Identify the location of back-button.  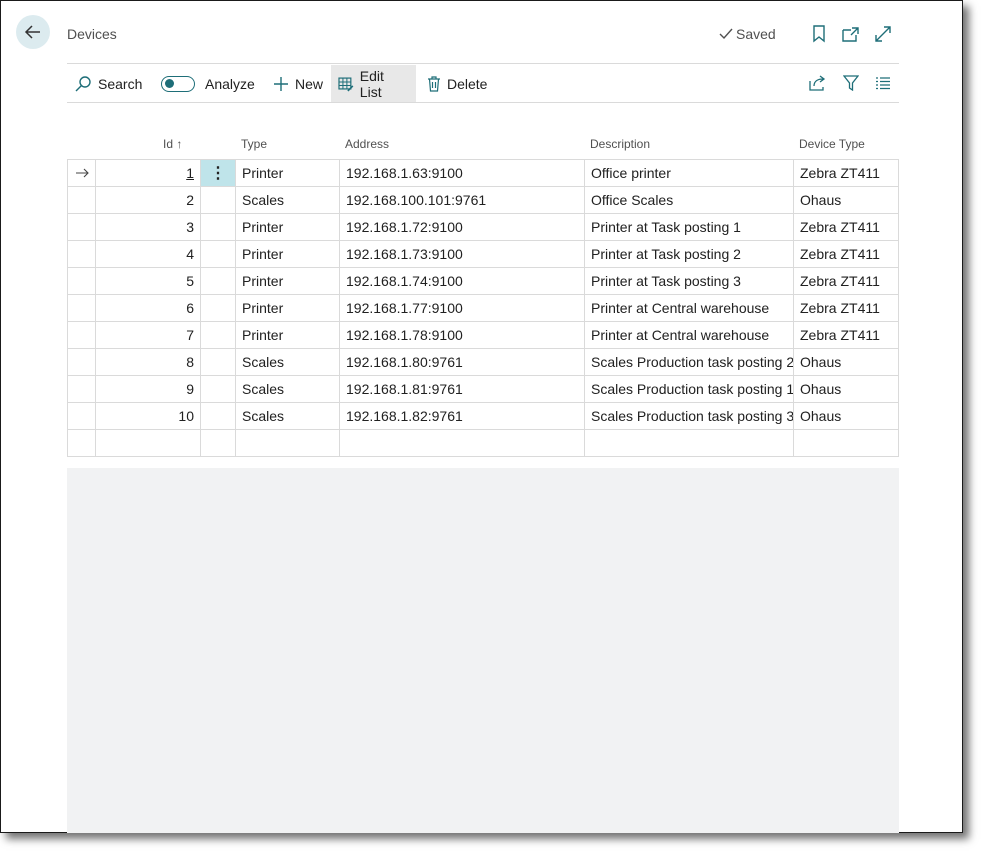
(33, 32).